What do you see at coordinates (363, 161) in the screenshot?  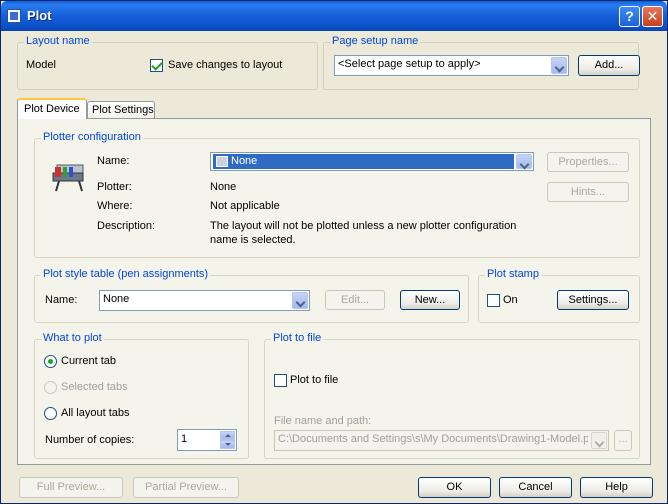 I see `selection-highlight` at bounding box center [363, 161].